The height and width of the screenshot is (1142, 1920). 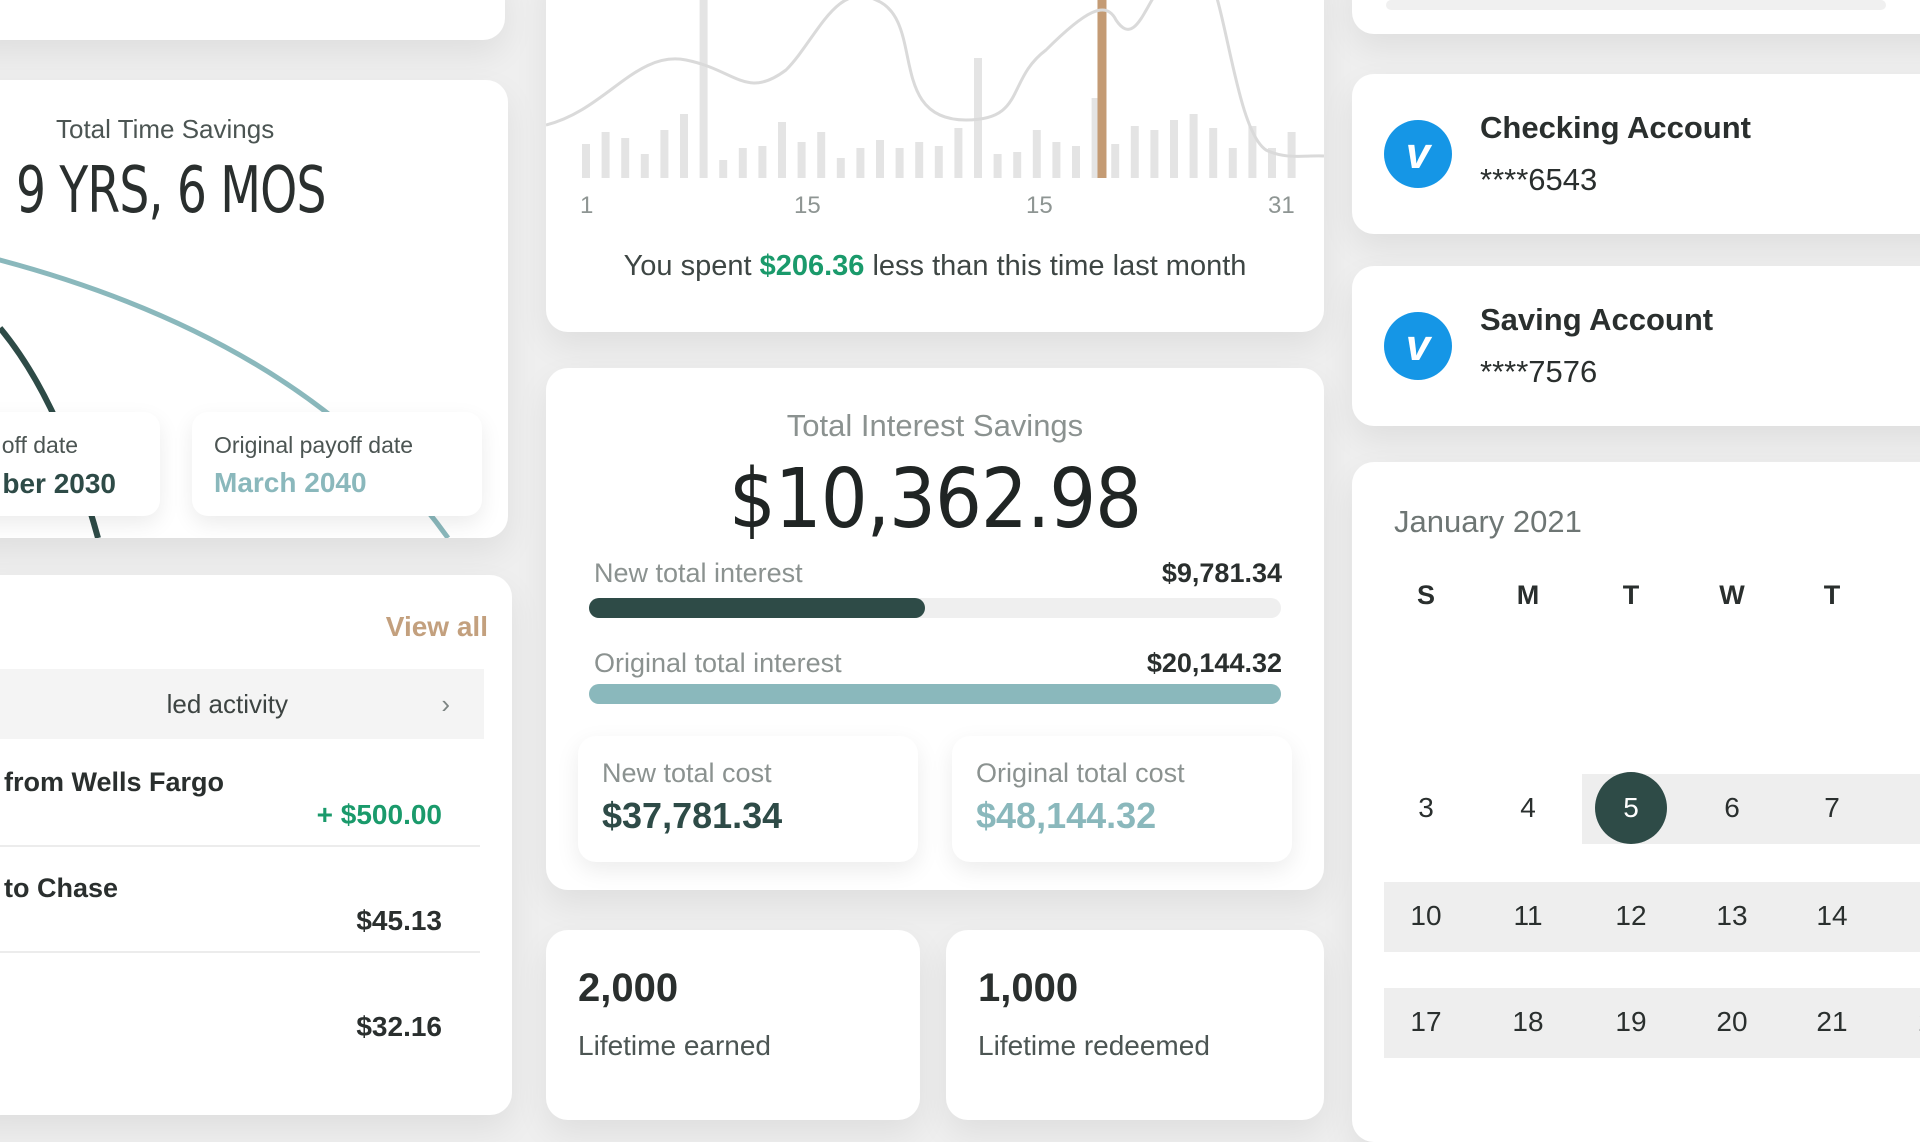 I want to click on transaction-row: to Chase $45.13, so click(x=240, y=900).